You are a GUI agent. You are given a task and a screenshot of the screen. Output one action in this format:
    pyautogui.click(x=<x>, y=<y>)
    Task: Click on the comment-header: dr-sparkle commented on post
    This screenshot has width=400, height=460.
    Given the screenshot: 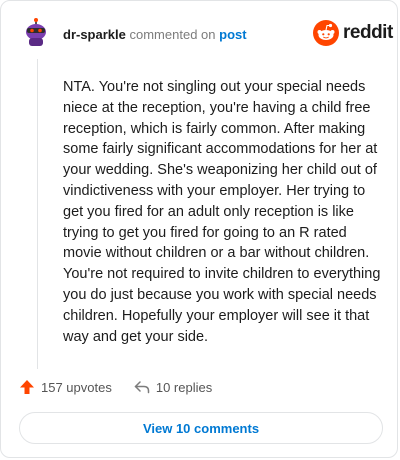 What is the action you would take?
    pyautogui.click(x=155, y=35)
    